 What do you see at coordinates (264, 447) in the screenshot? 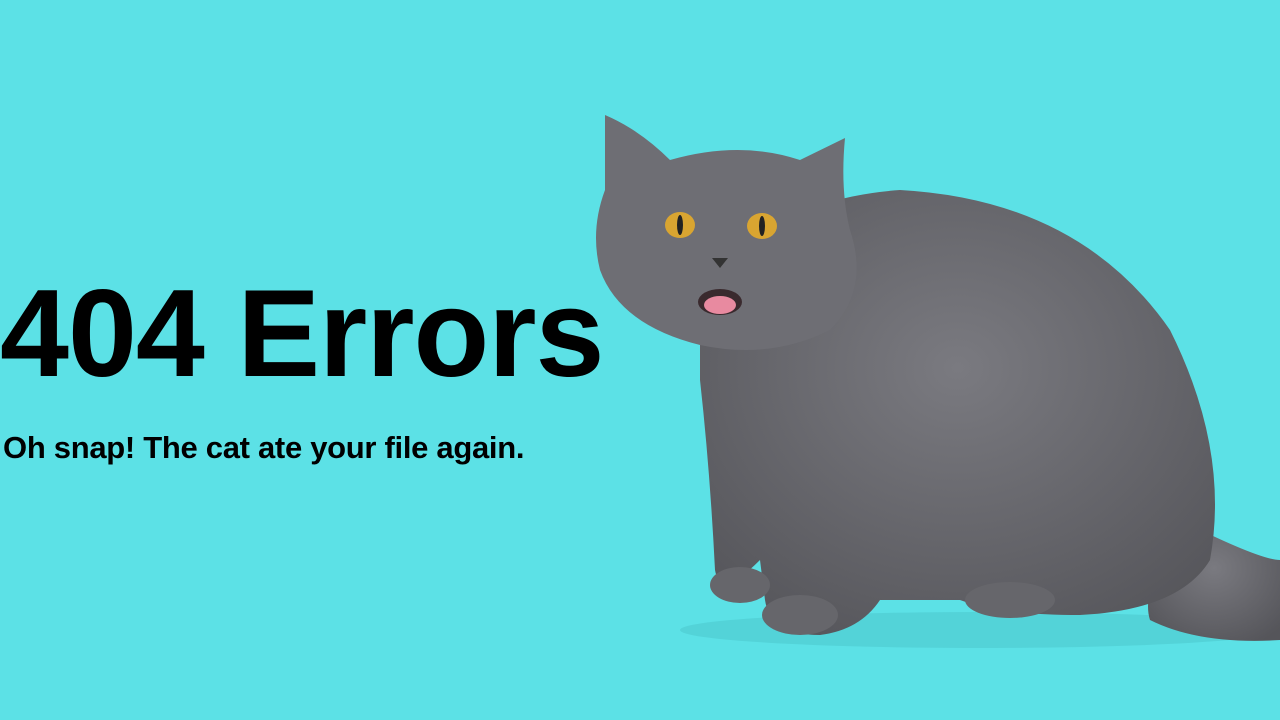
I see `error-message: Oh snap! The cat ate your file again.` at bounding box center [264, 447].